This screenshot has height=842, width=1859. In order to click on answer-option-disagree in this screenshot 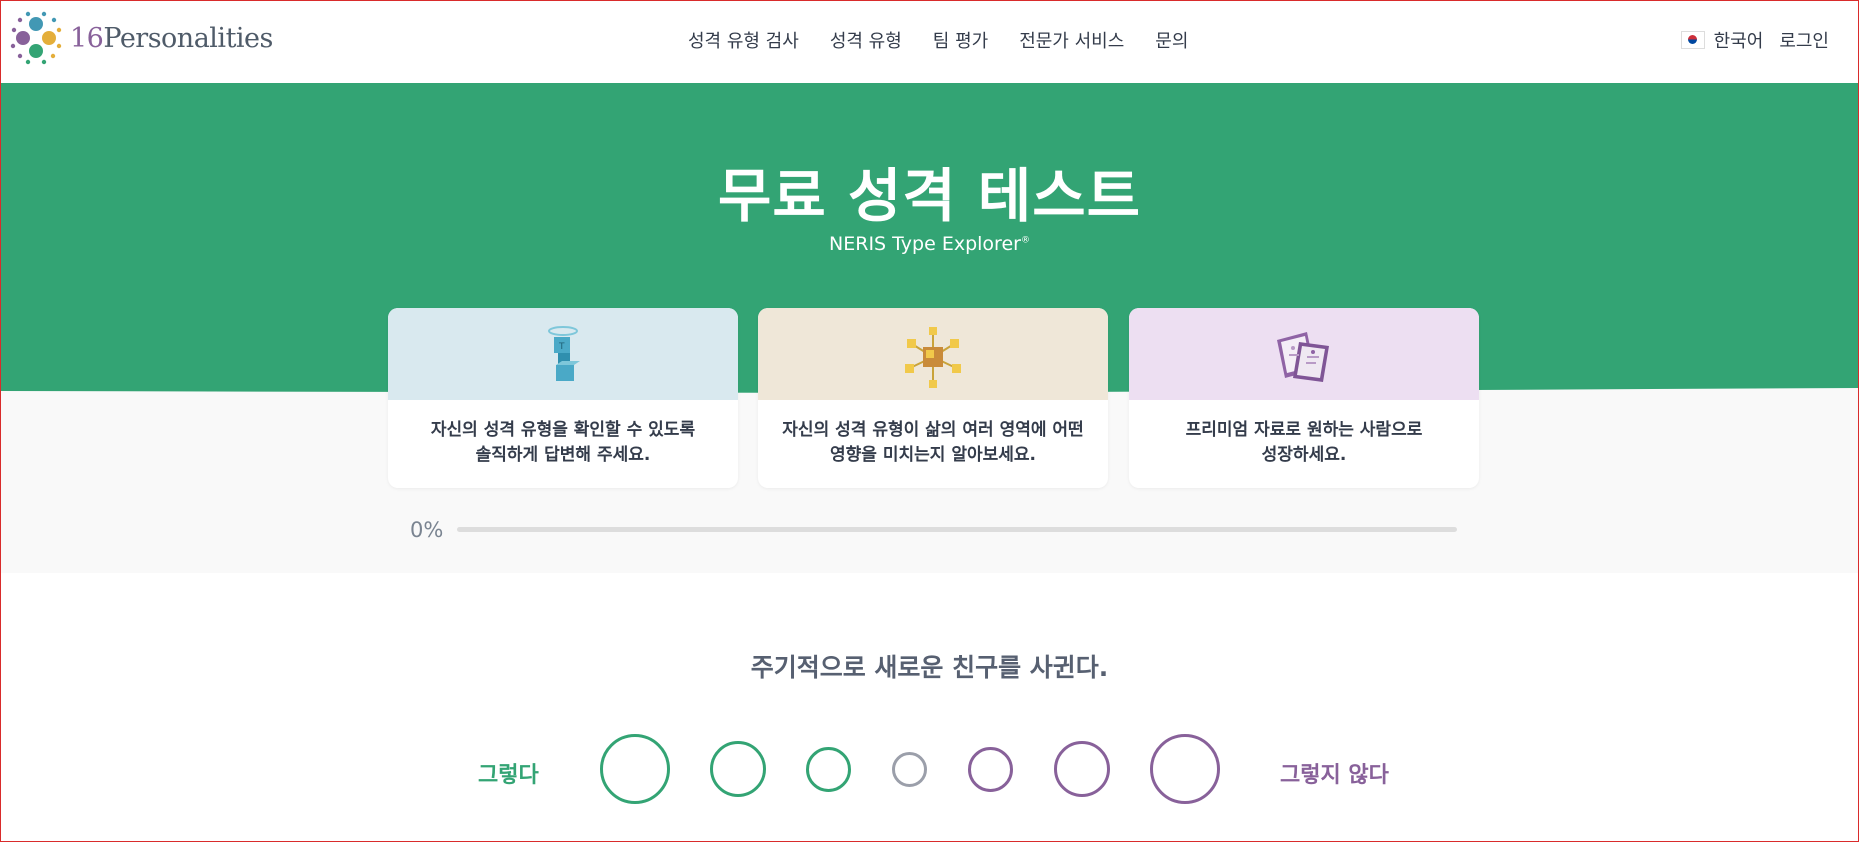, I will do `click(1082, 769)`.